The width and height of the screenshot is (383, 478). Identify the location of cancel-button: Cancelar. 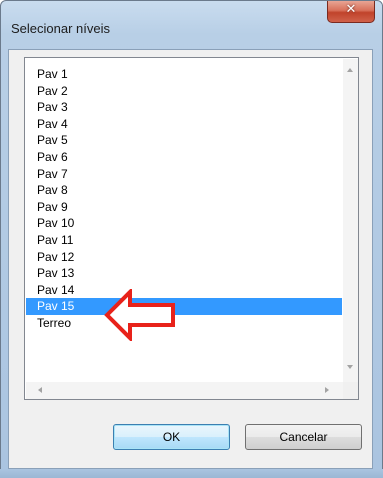
(303, 437).